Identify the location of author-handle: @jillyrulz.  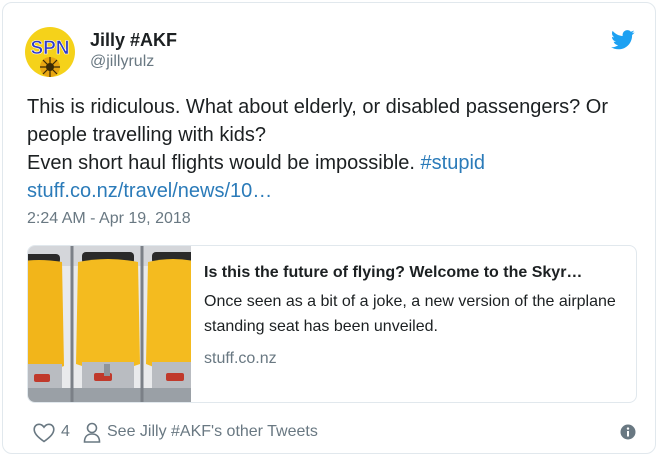
(122, 62).